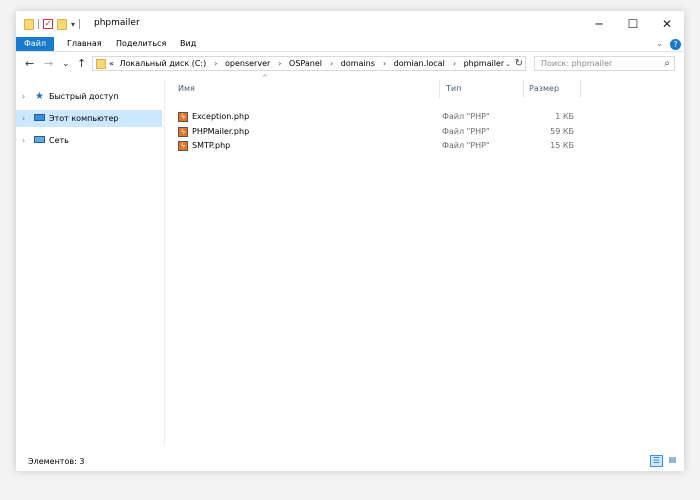  I want to click on tab-home: Главная, so click(84, 44).